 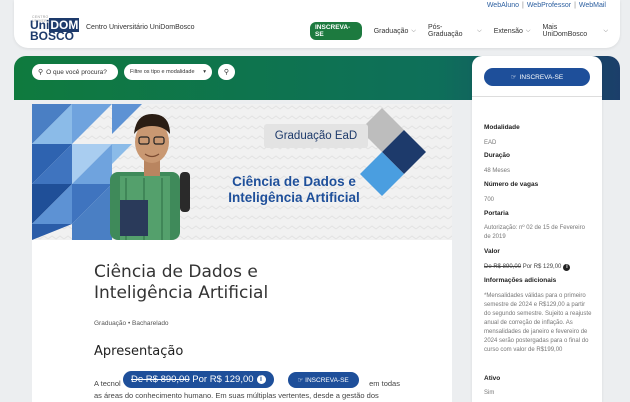 I want to click on nav-mais: Mais UniDomBosco ⌵, so click(x=575, y=31).